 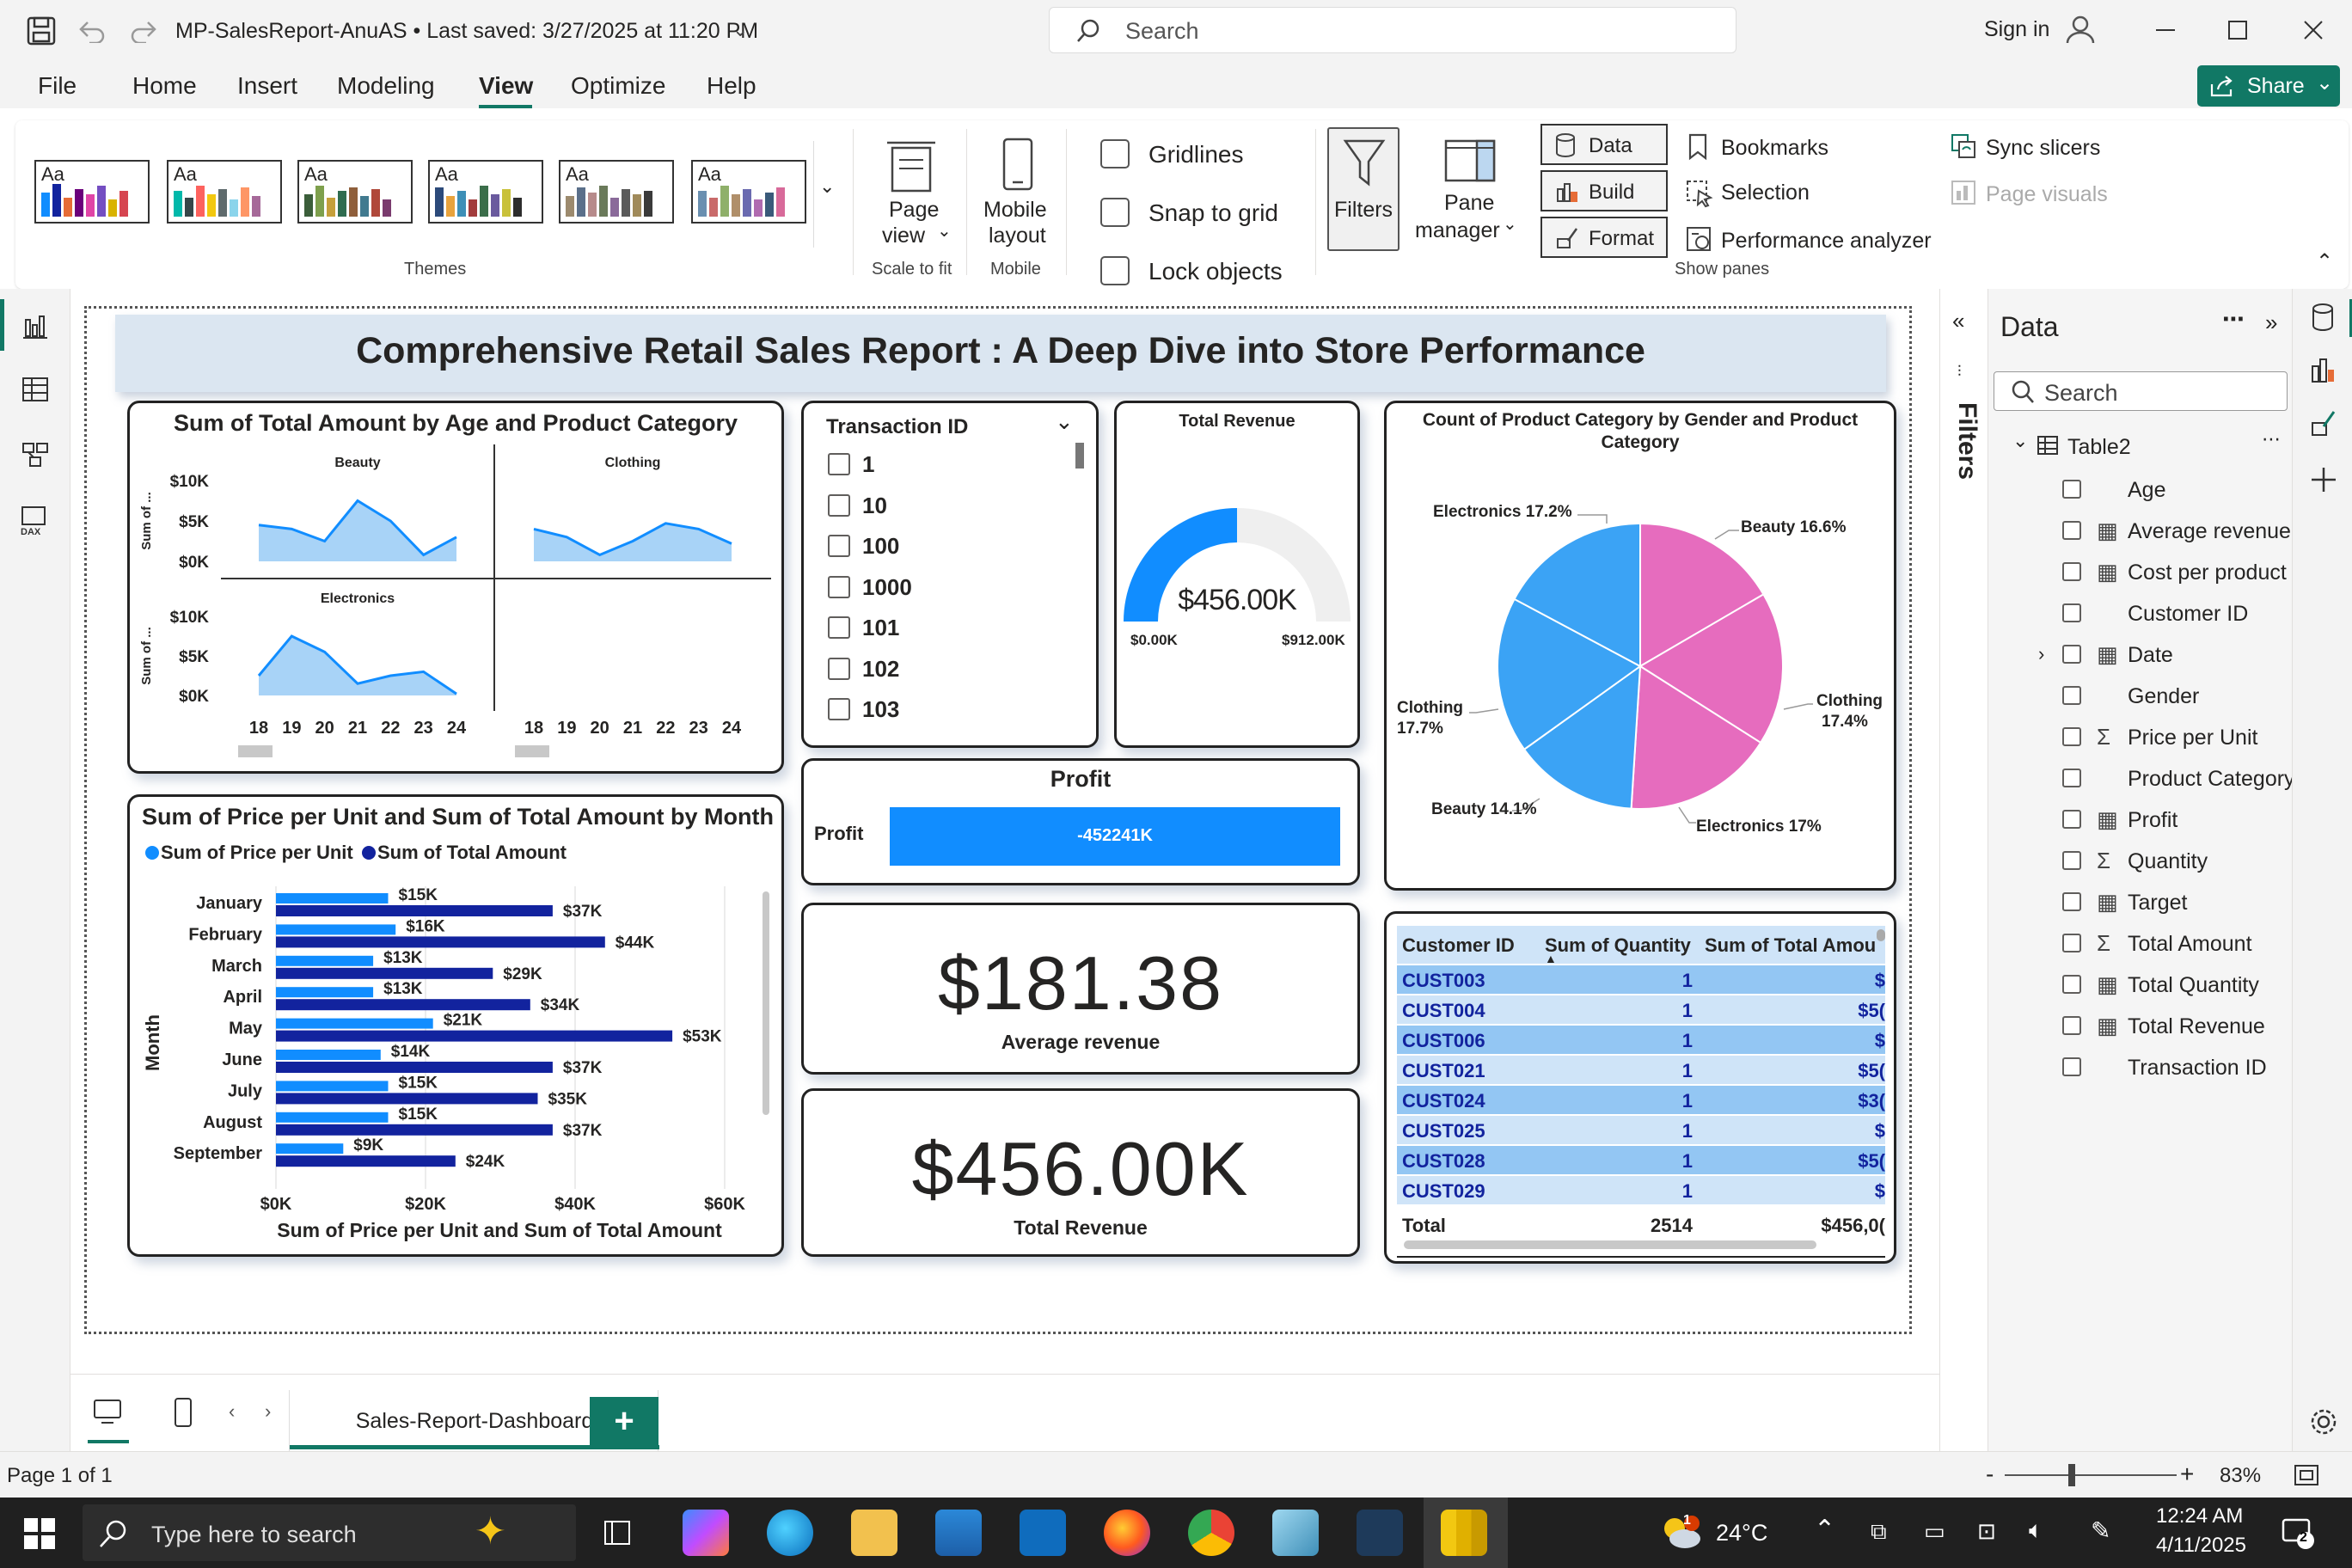 I want to click on firefox-icon, so click(x=1127, y=1533).